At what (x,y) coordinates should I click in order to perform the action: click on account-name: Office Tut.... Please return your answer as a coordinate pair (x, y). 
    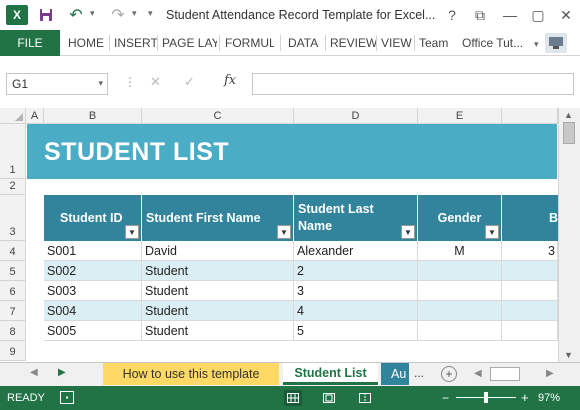
    Looking at the image, I should click on (492, 43).